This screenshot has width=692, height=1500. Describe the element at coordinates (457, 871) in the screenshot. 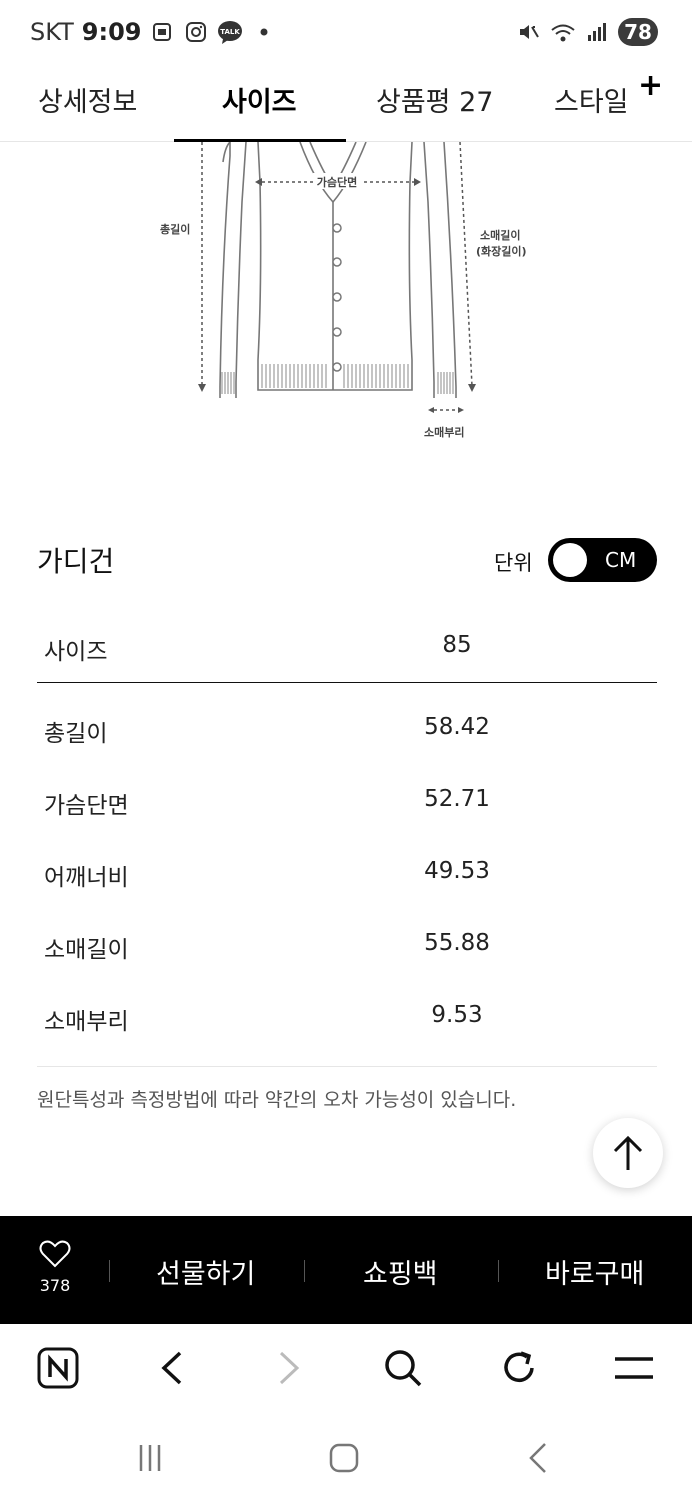

I see `measure-value: 49.53` at that location.